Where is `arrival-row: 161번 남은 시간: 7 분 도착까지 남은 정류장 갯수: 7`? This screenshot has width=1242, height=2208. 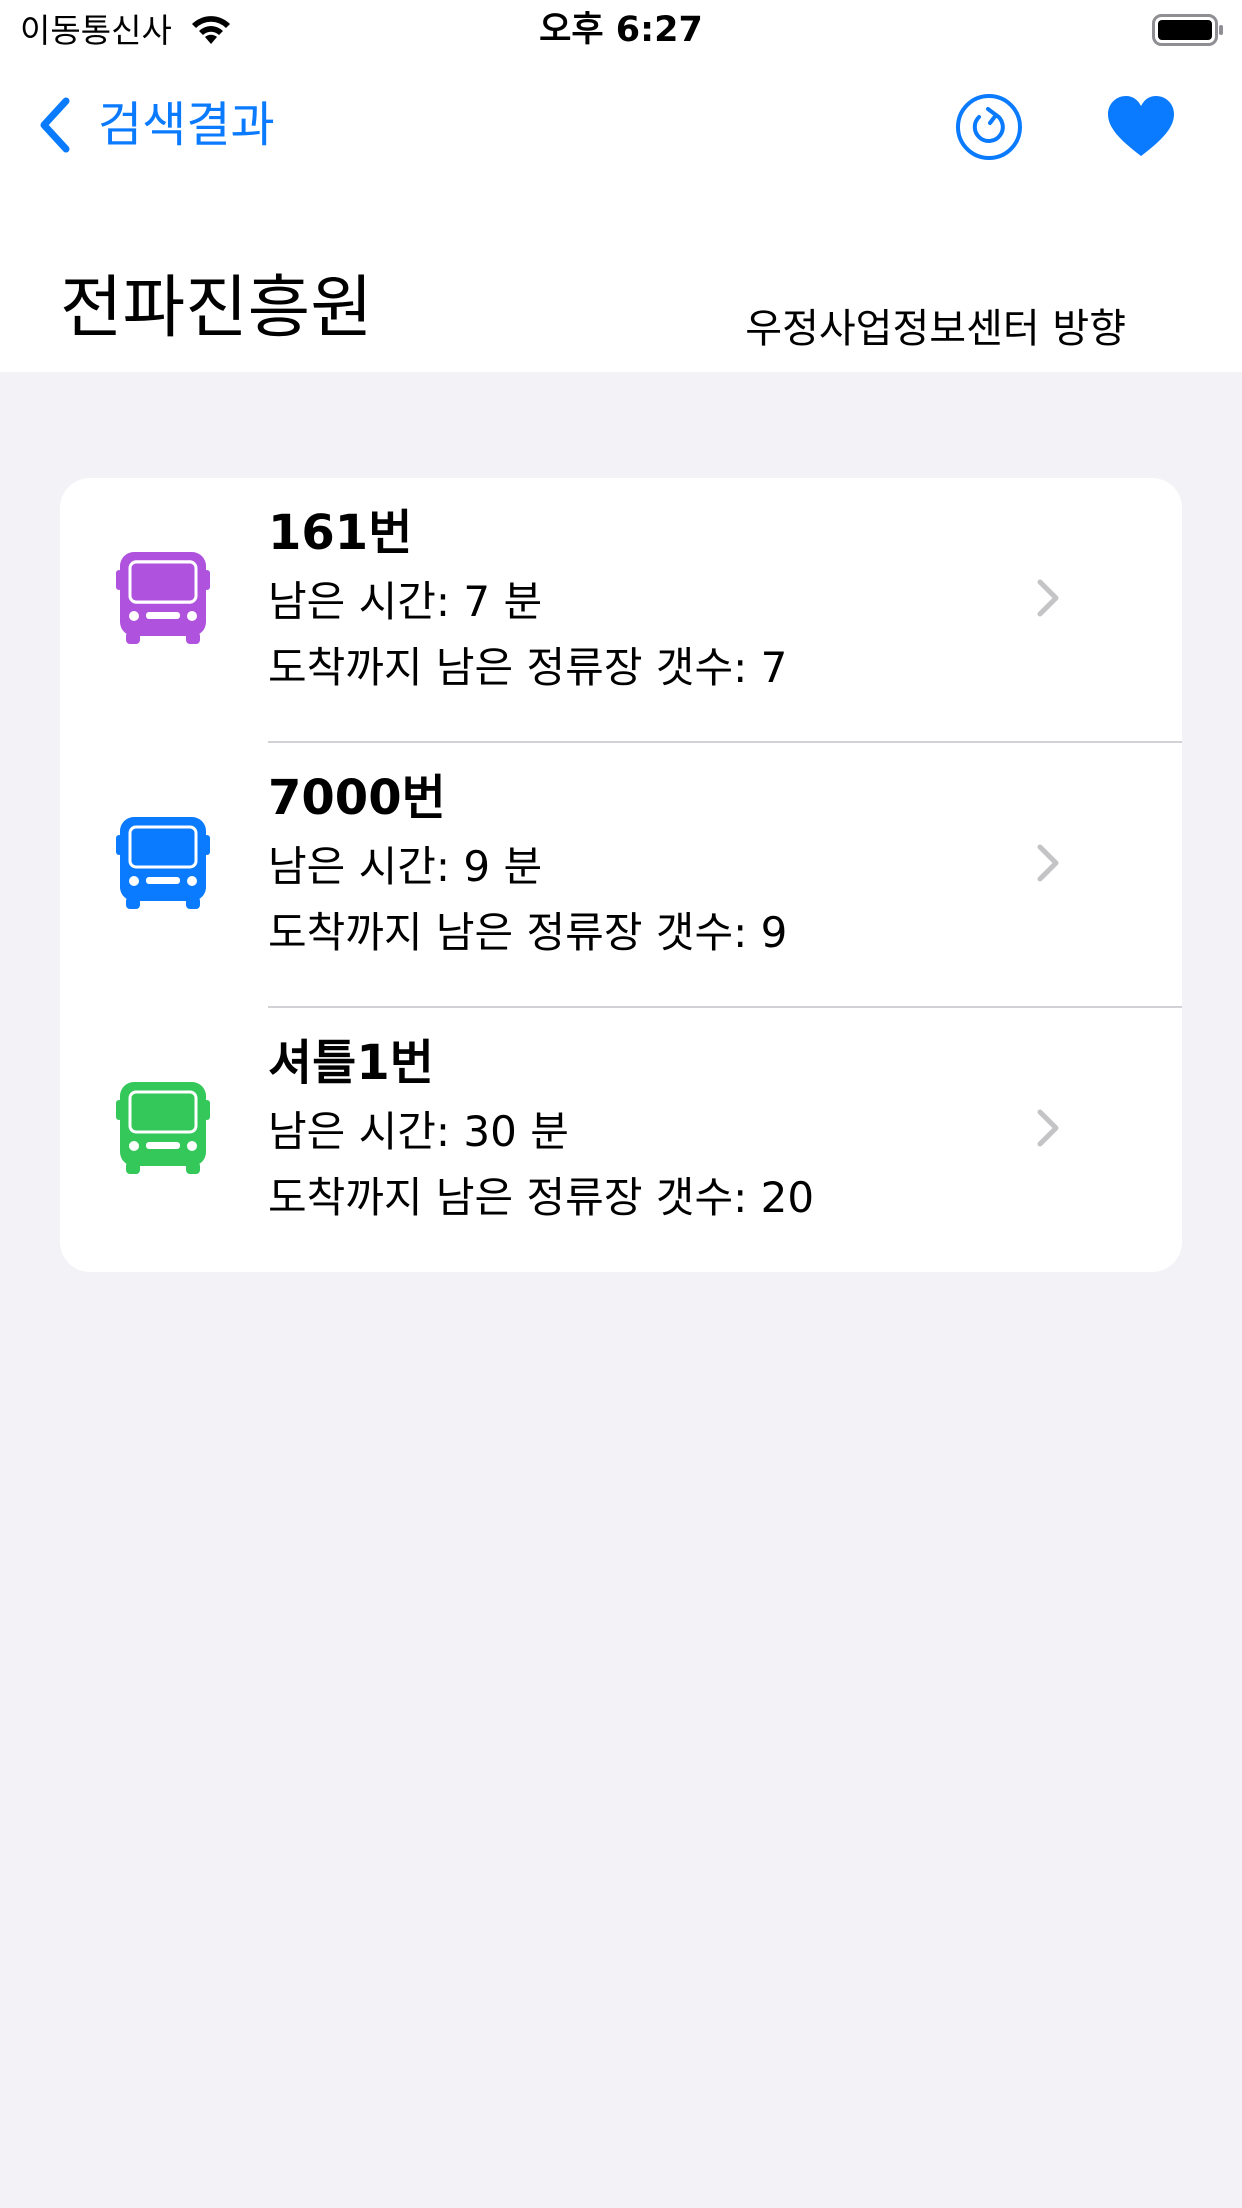
arrival-row: 161번 남은 시간: 7 분 도착까지 남은 정류장 갯수: 7 is located at coordinates (621, 610).